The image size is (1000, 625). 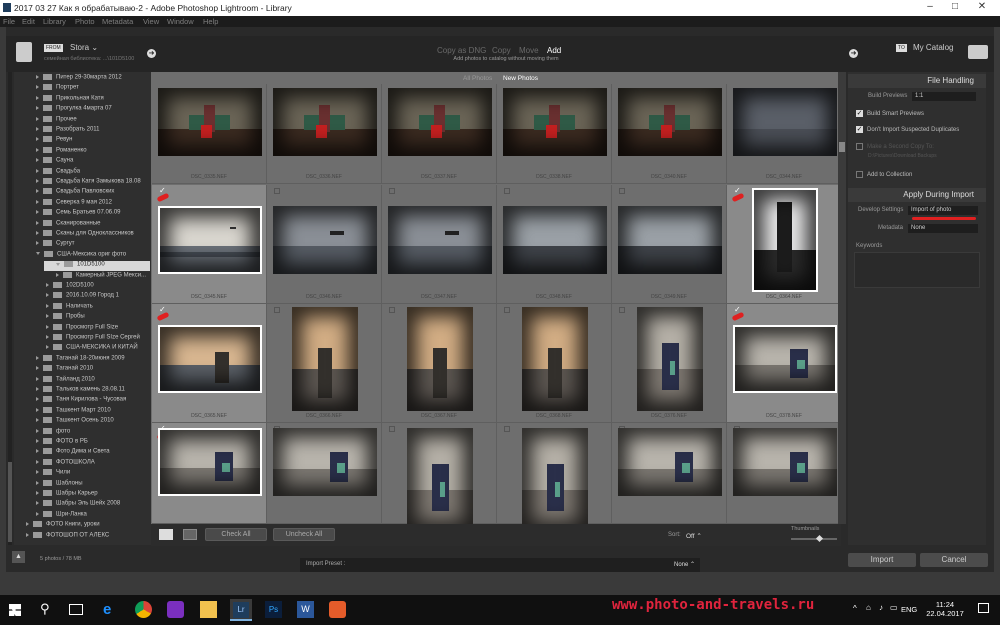 I want to click on photo-cell: ✓ DSC_0378.NEF, so click(x=784, y=363).